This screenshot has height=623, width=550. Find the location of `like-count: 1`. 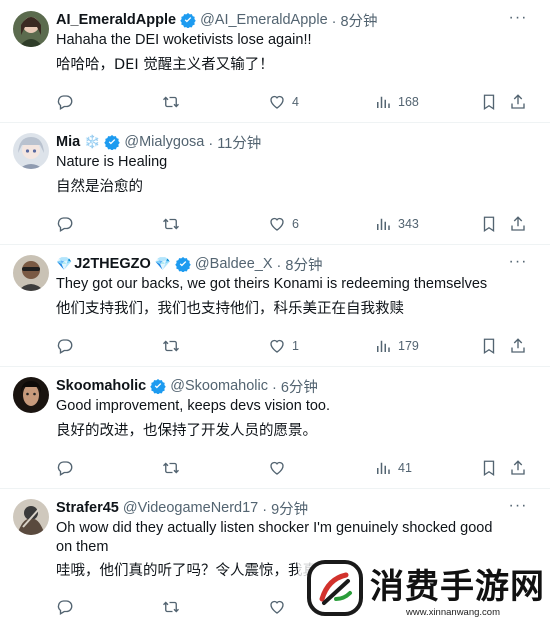

like-count: 1 is located at coordinates (295, 346).